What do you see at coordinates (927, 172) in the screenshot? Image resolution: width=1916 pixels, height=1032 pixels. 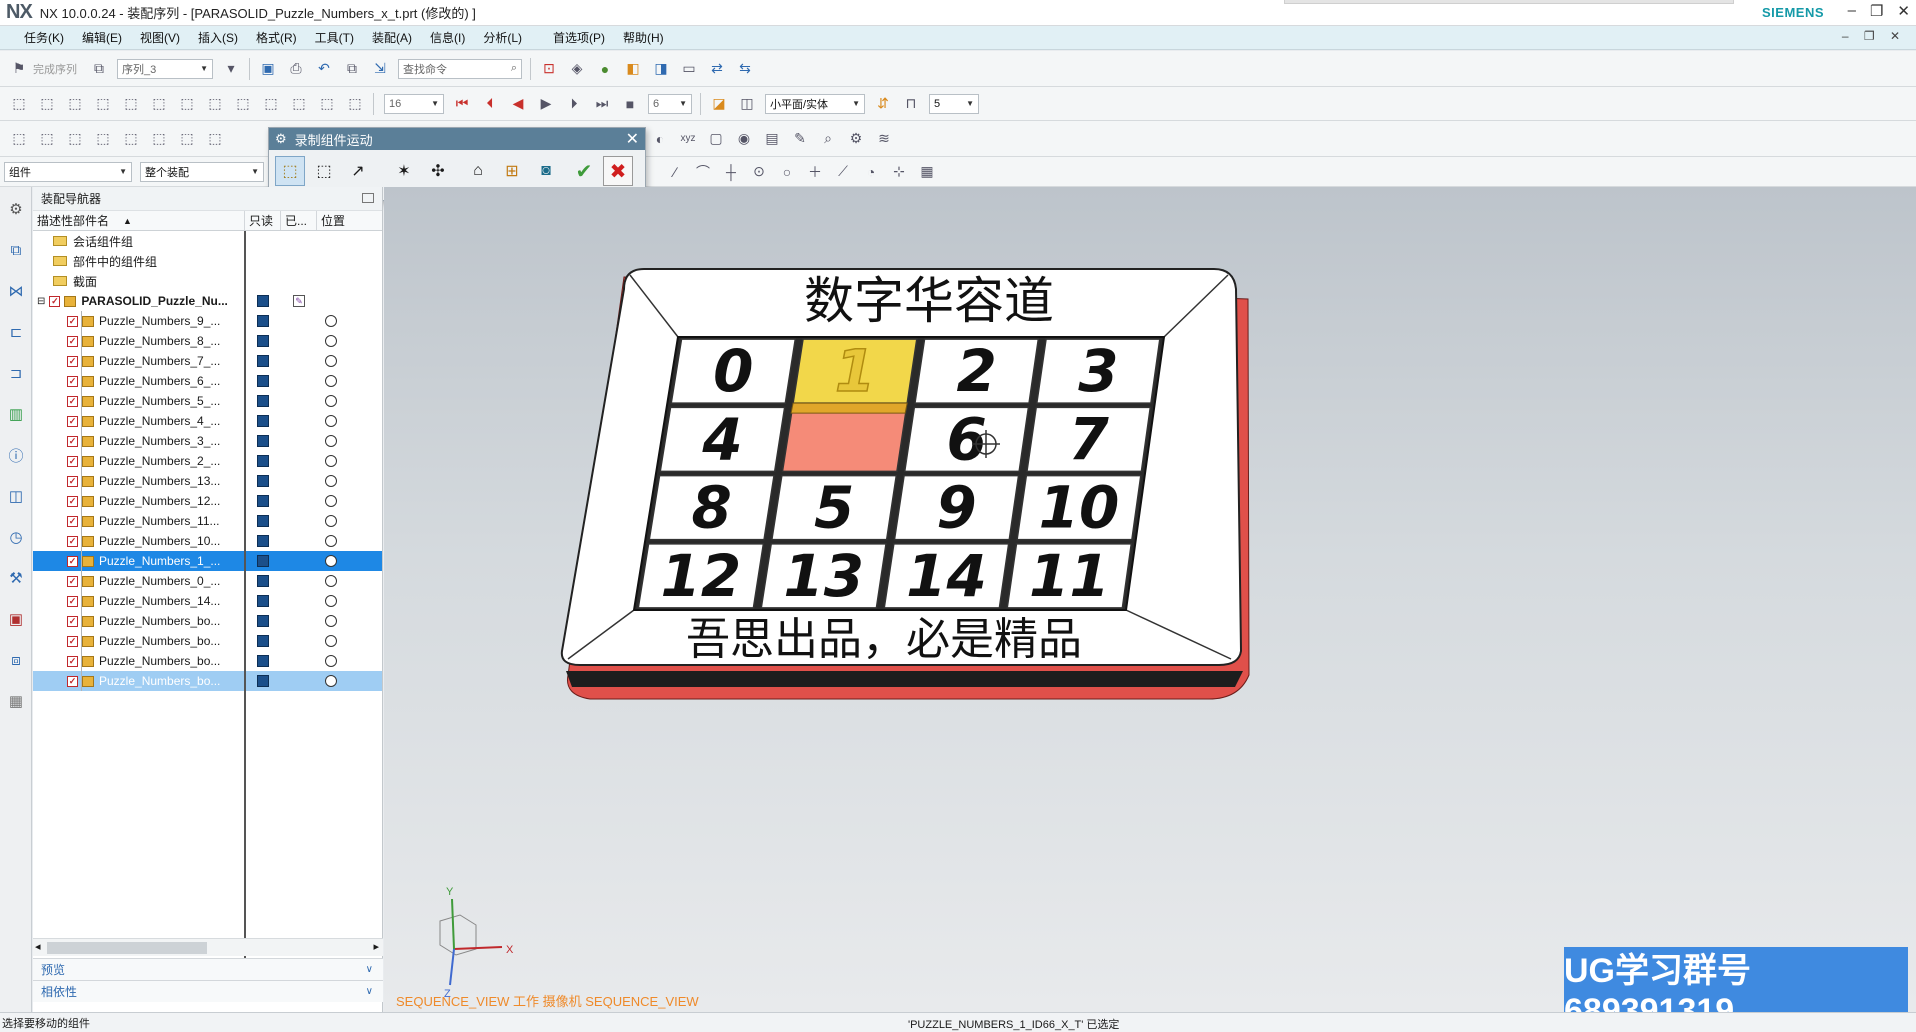 I see `snap-grid-icon: ▦` at bounding box center [927, 172].